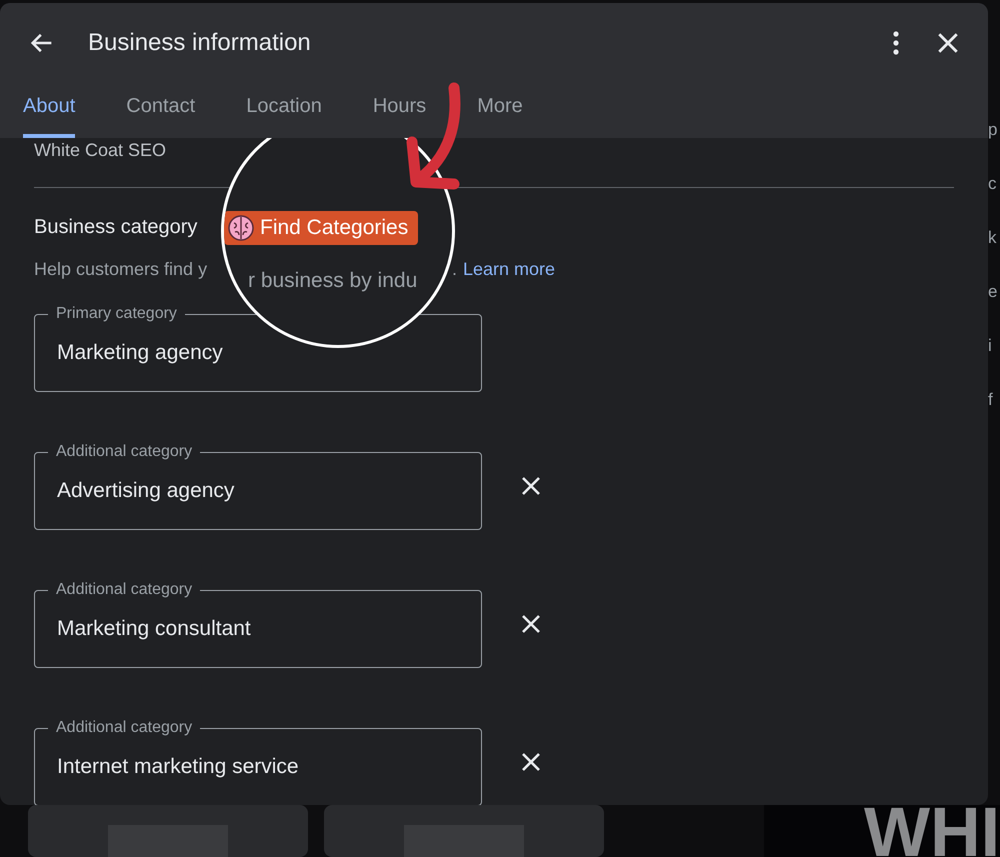  What do you see at coordinates (284, 110) in the screenshot?
I see `tab: Location` at bounding box center [284, 110].